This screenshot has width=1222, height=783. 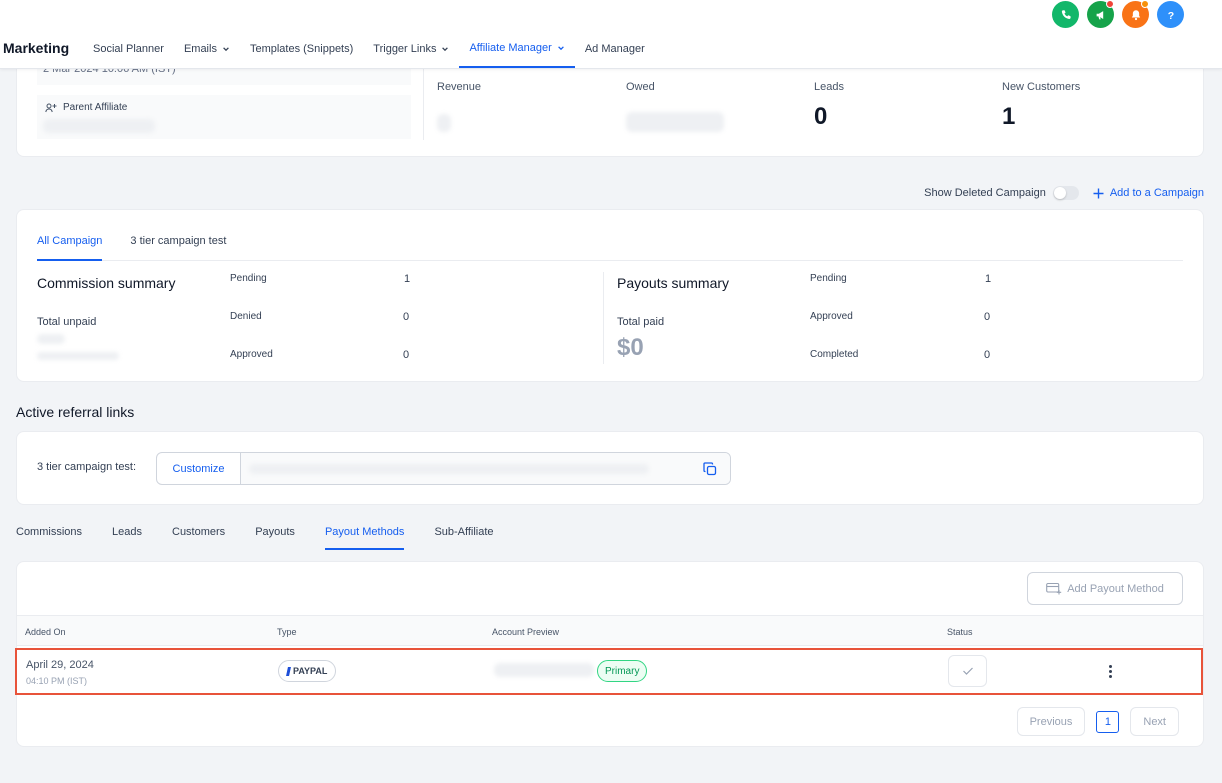 What do you see at coordinates (411, 49) in the screenshot?
I see `nav-trigger-links: Trigger Links` at bounding box center [411, 49].